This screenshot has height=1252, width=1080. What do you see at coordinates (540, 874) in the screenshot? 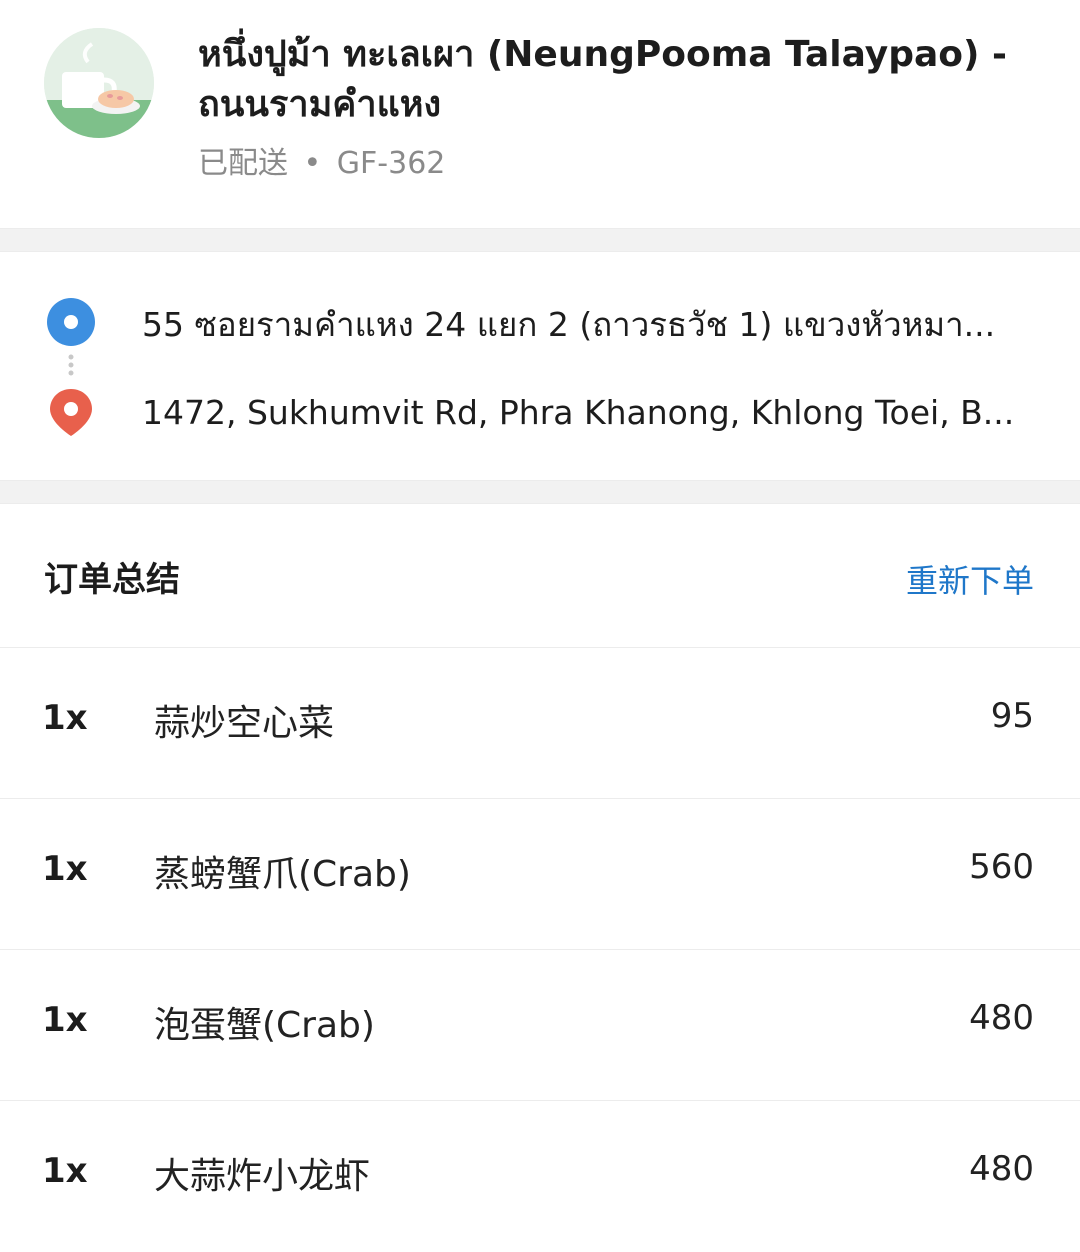
I see `order-item: 1x 蒸螃蟹爪(Crab) 560` at bounding box center [540, 874].